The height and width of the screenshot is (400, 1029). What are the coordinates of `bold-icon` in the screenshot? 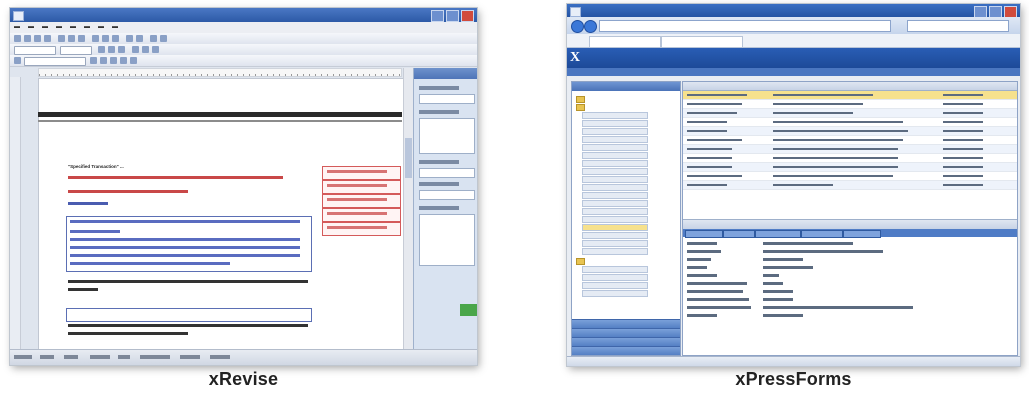 It's located at (101, 49).